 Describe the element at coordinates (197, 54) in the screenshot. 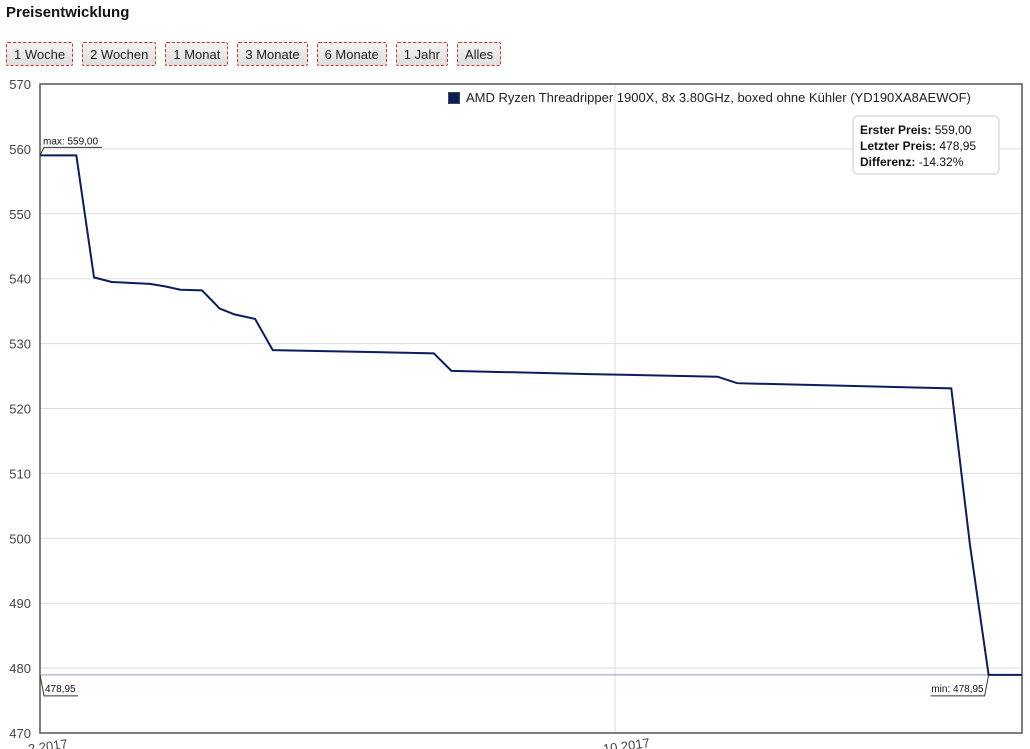

I see `range-button-1-month: 1 Monat` at that location.